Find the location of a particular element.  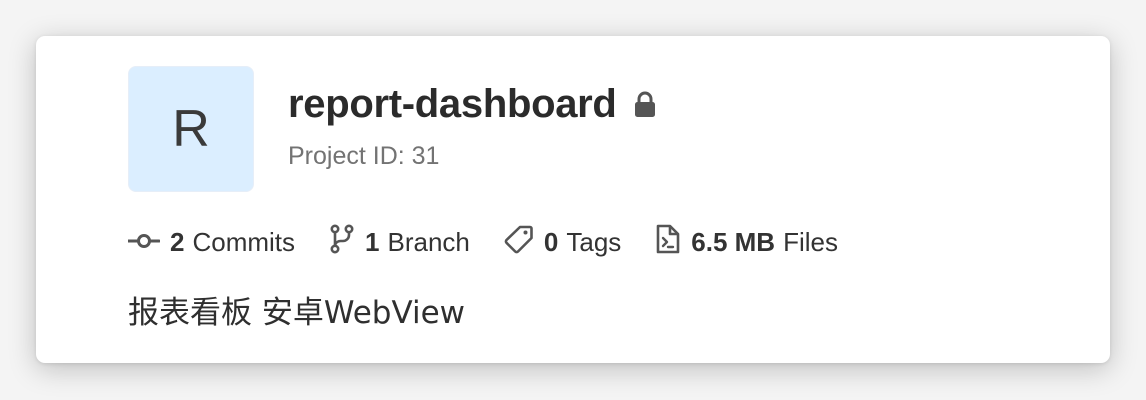

project-title-row: report-dashboard is located at coordinates (472, 104).